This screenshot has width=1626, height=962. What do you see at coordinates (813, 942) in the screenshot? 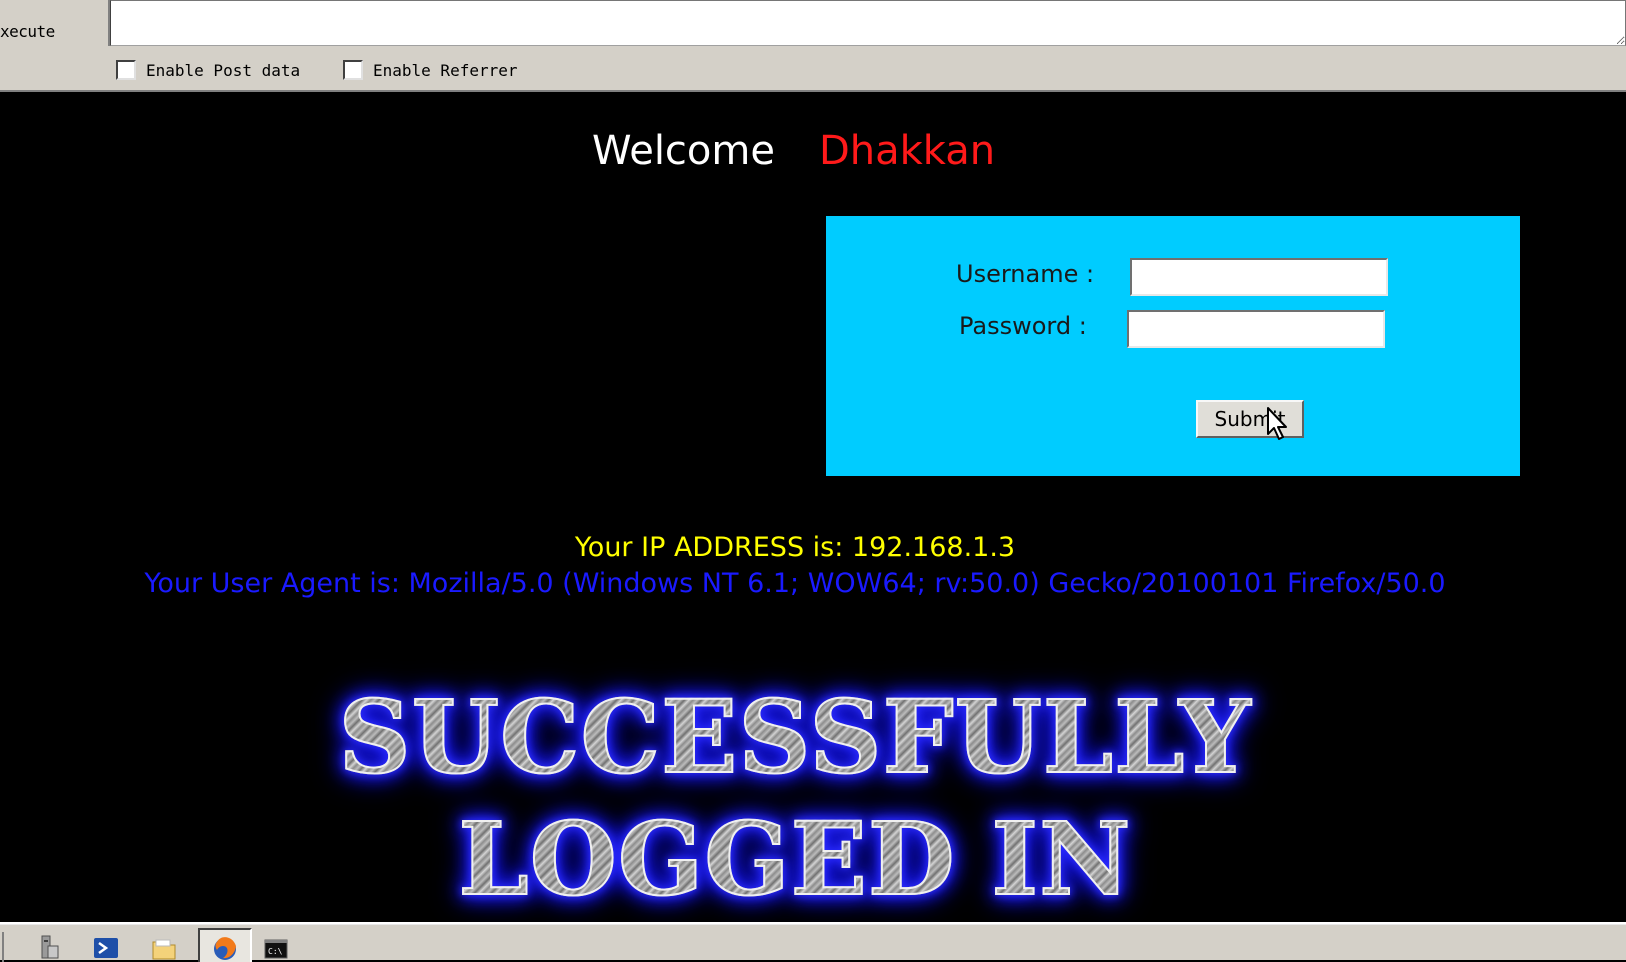
I see `windows-taskbar: C:\` at bounding box center [813, 942].